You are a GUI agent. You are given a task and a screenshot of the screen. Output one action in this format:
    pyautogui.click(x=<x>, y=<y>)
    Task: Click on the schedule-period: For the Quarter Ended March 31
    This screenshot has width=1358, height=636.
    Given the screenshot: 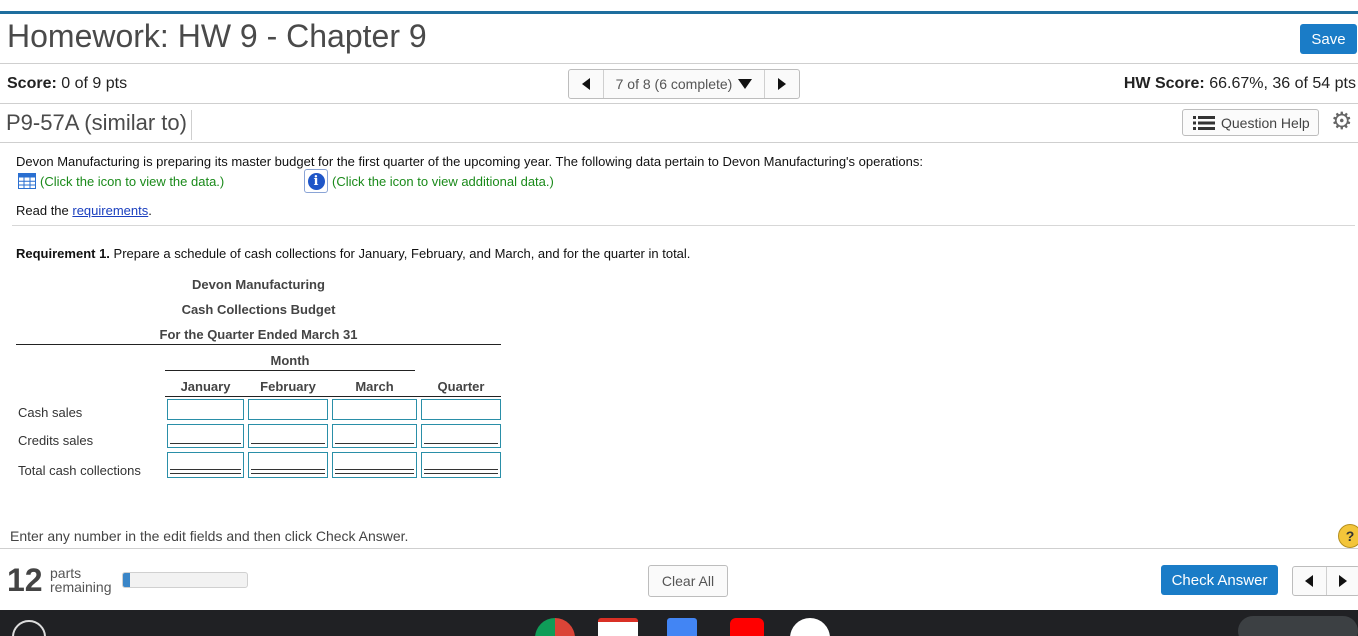 What is the action you would take?
    pyautogui.click(x=258, y=334)
    